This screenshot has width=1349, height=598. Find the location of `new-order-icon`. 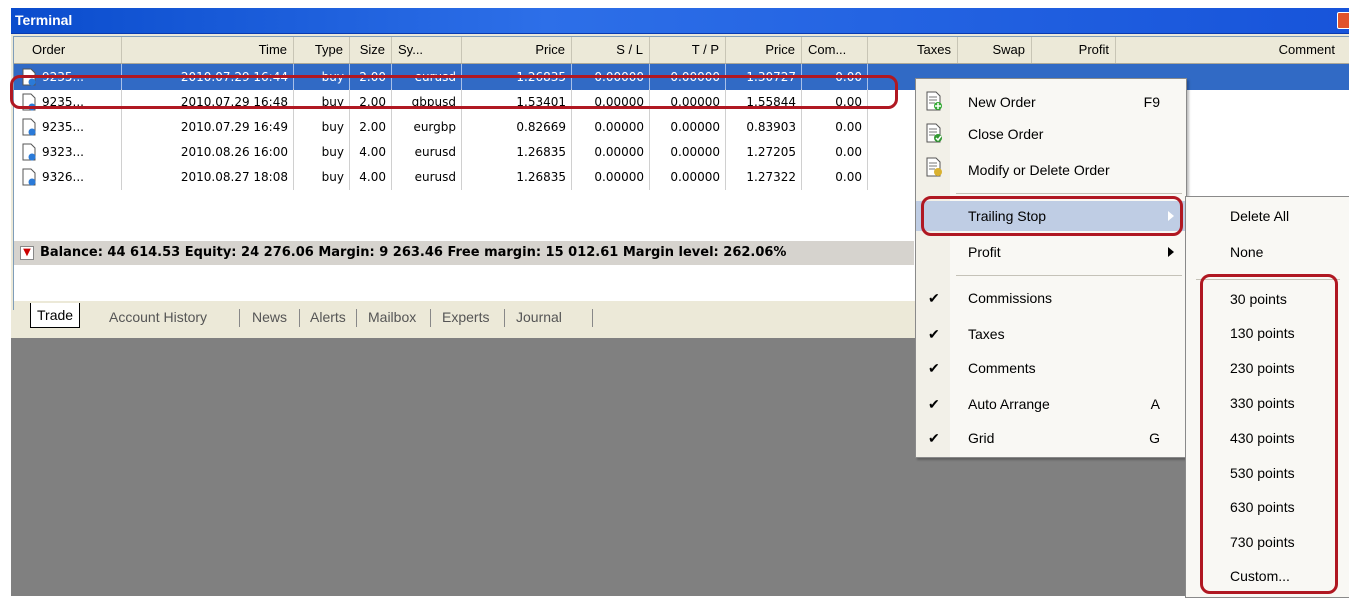

new-order-icon is located at coordinates (934, 101).